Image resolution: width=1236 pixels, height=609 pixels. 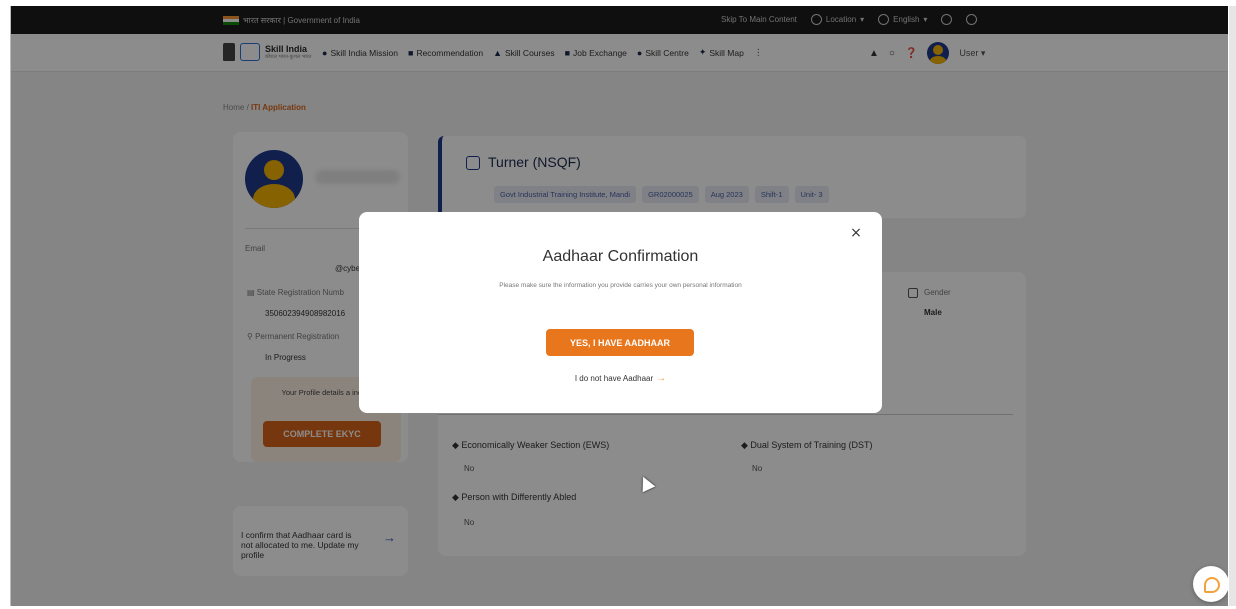 I want to click on no-aadhaar-link: I do not have Aadhaar →, so click(x=620, y=378).